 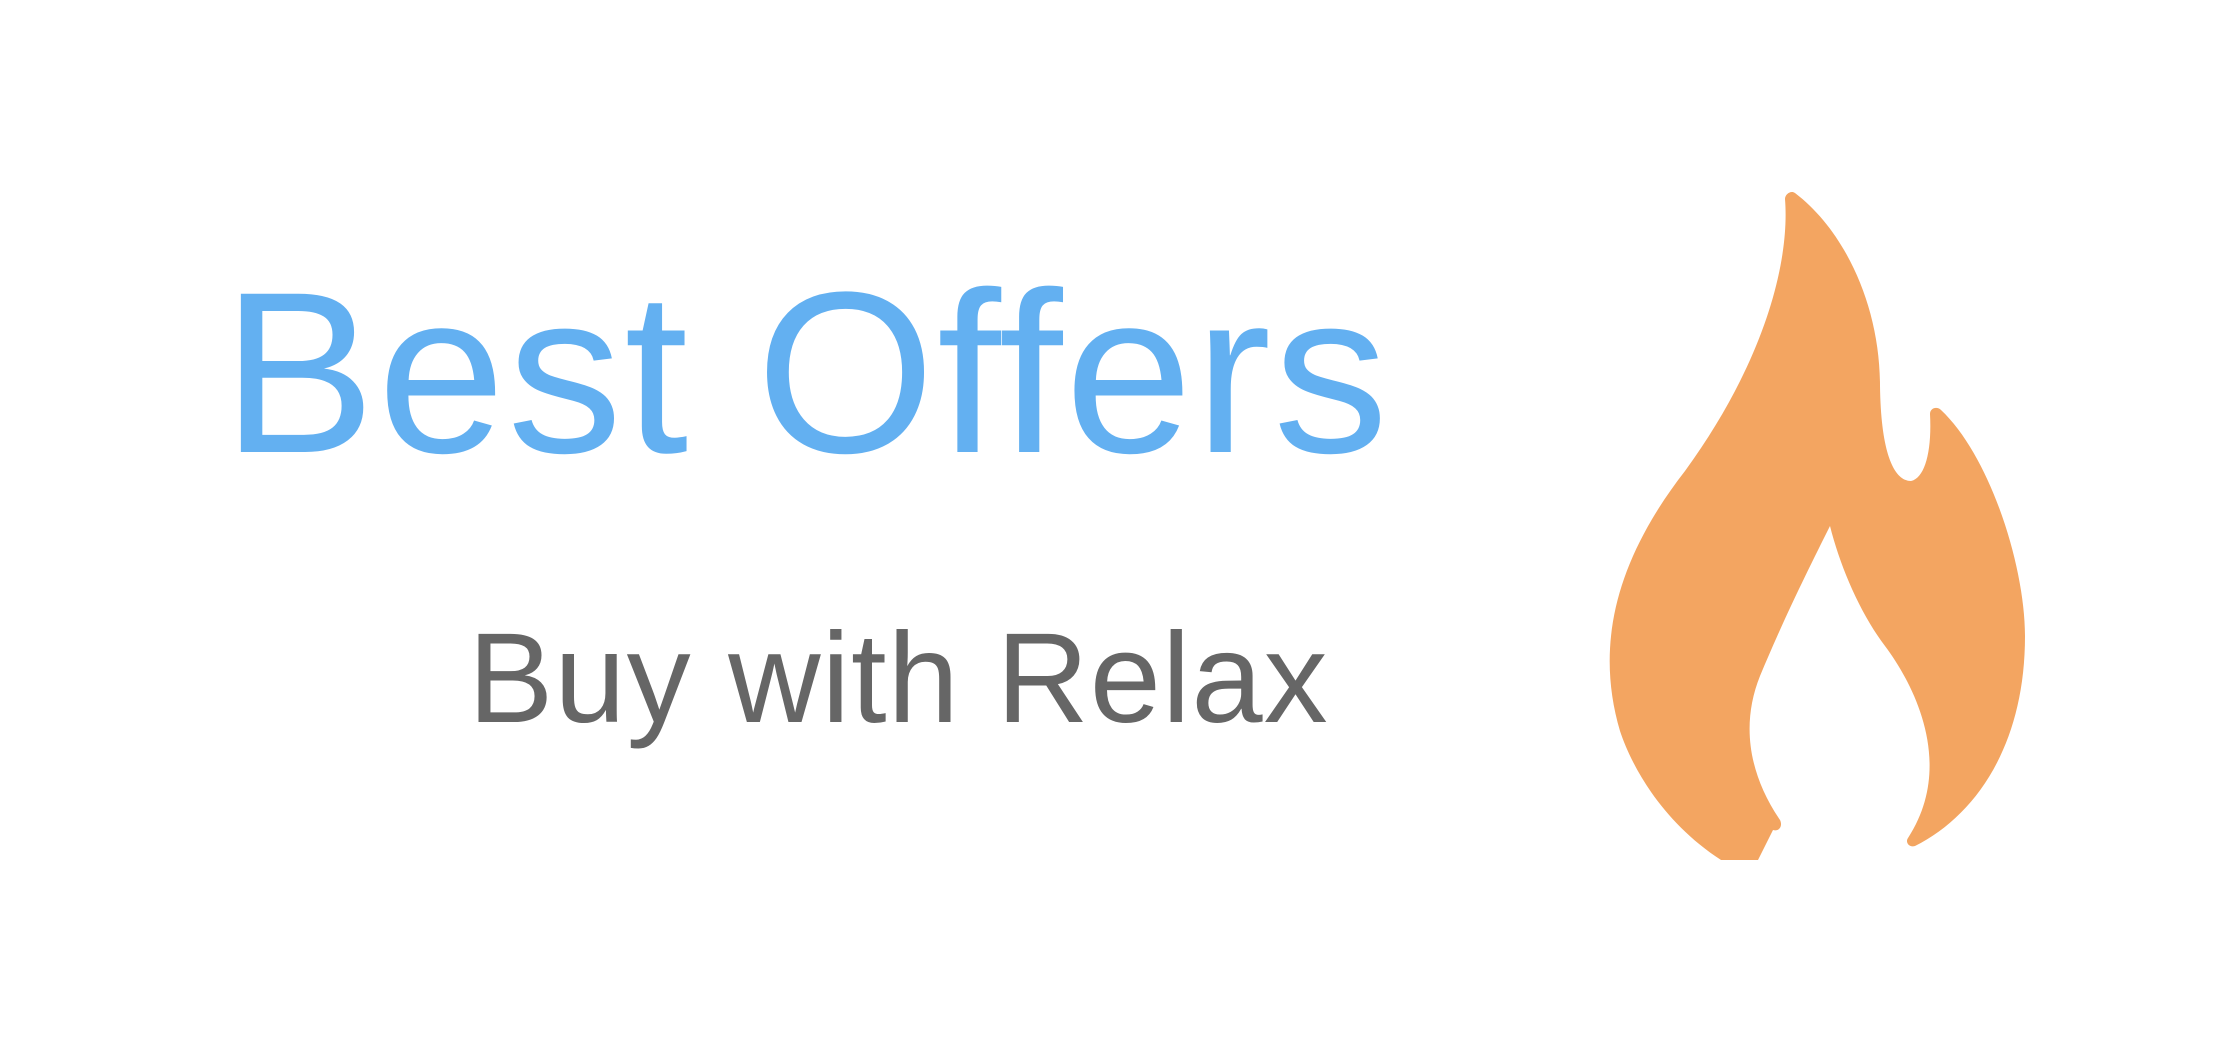 What do you see at coordinates (898, 678) in the screenshot?
I see `tagline: Buy with Relax` at bounding box center [898, 678].